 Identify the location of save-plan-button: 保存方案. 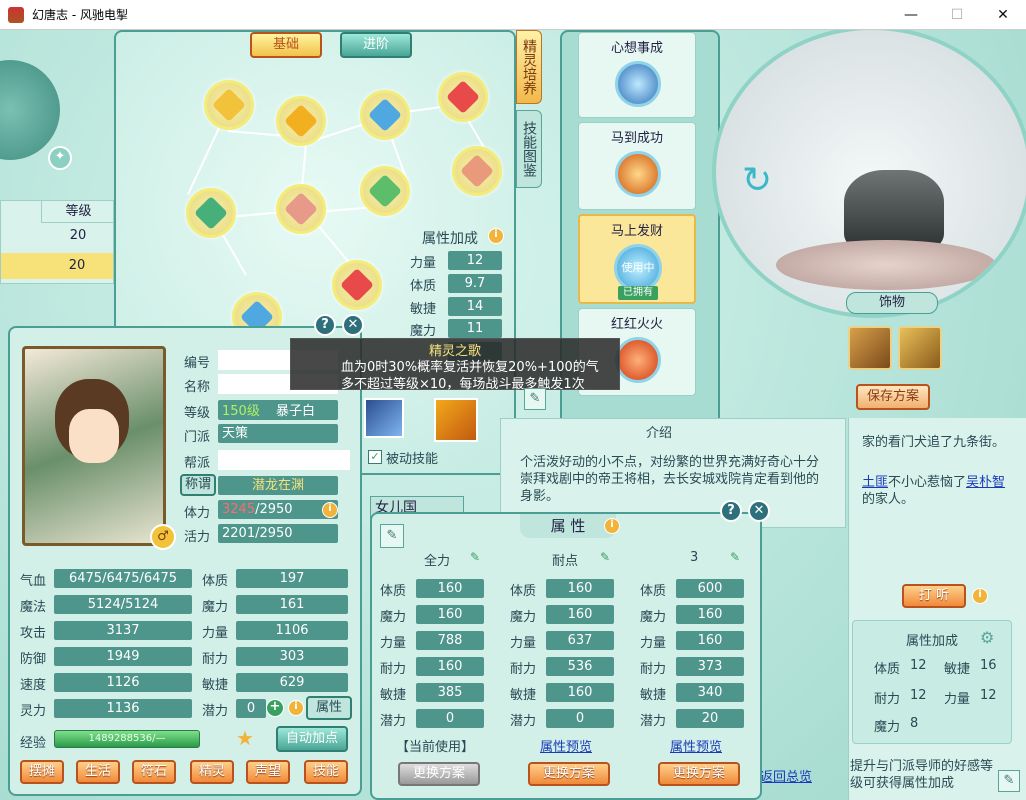
(893, 397).